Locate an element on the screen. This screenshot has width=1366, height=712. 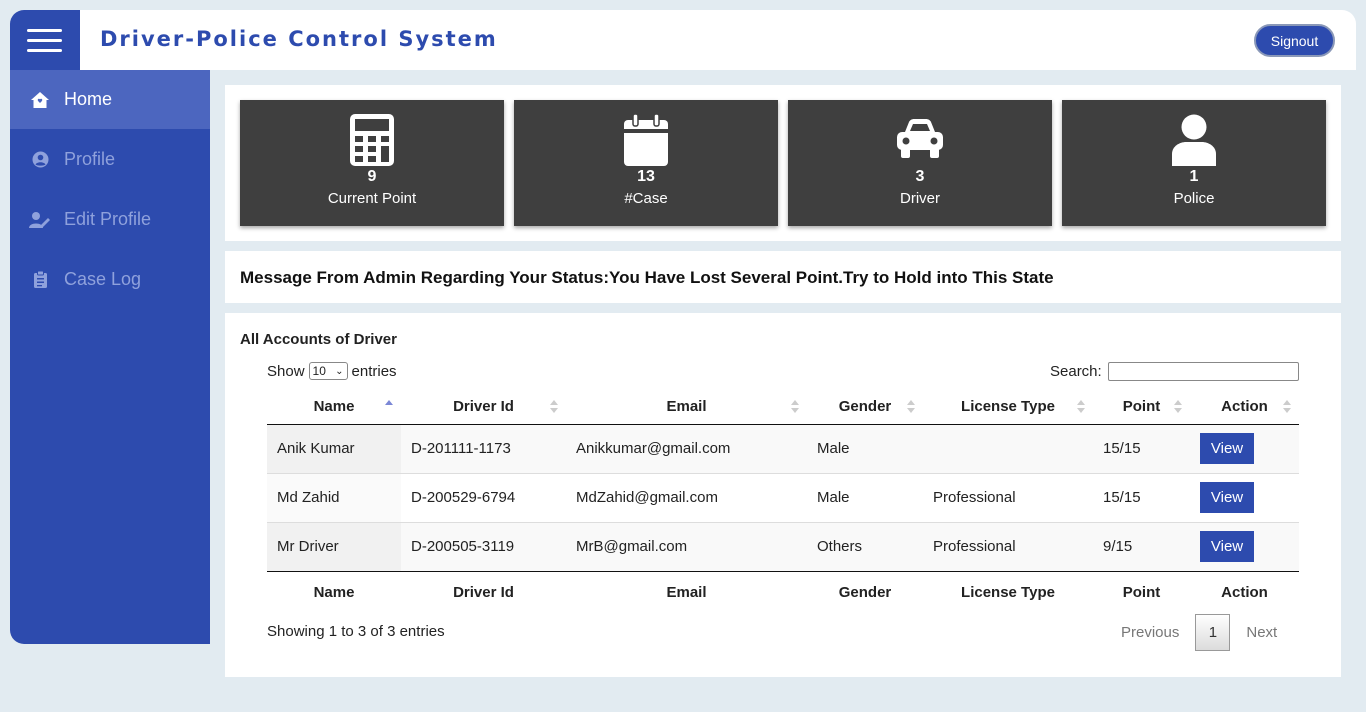
column-header-gender: Gender is located at coordinates (865, 407).